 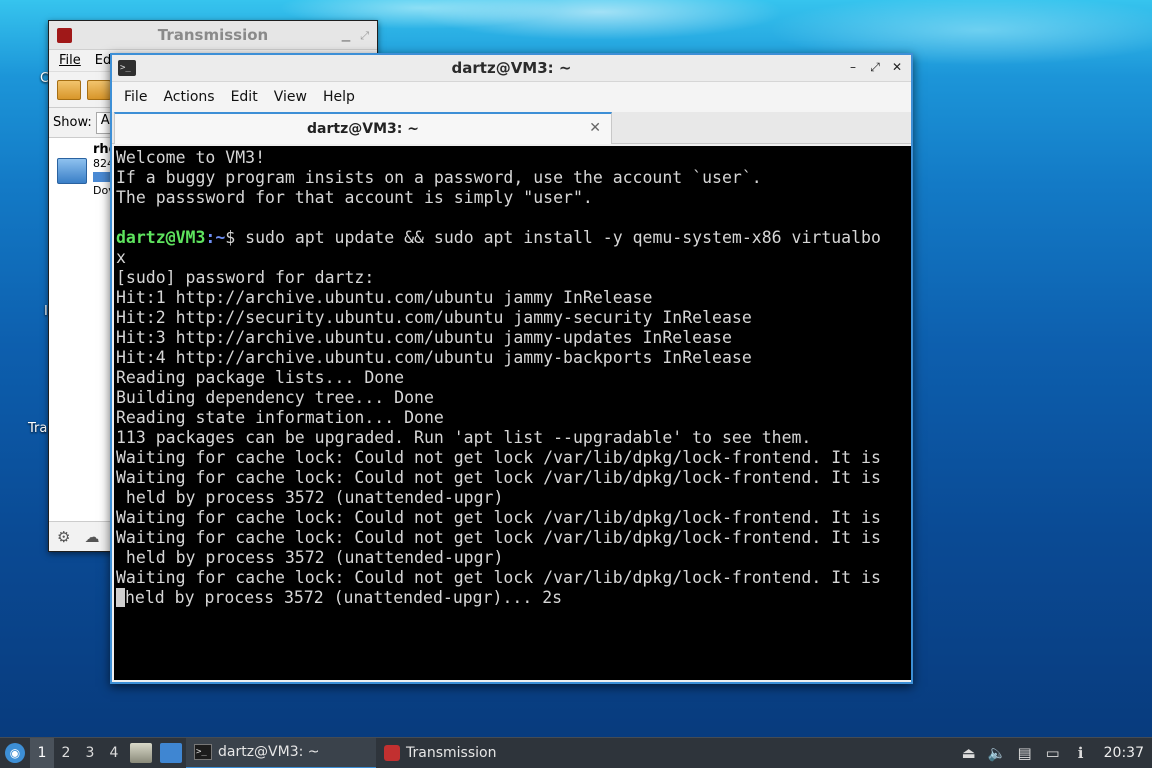 What do you see at coordinates (66, 753) in the screenshot?
I see `workspace-2: 2` at bounding box center [66, 753].